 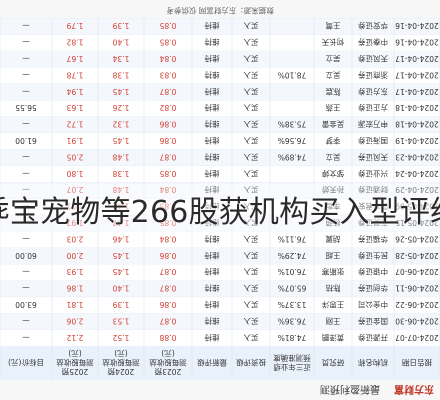 I want to click on table-cell: 国金证券, so click(x=373, y=321).